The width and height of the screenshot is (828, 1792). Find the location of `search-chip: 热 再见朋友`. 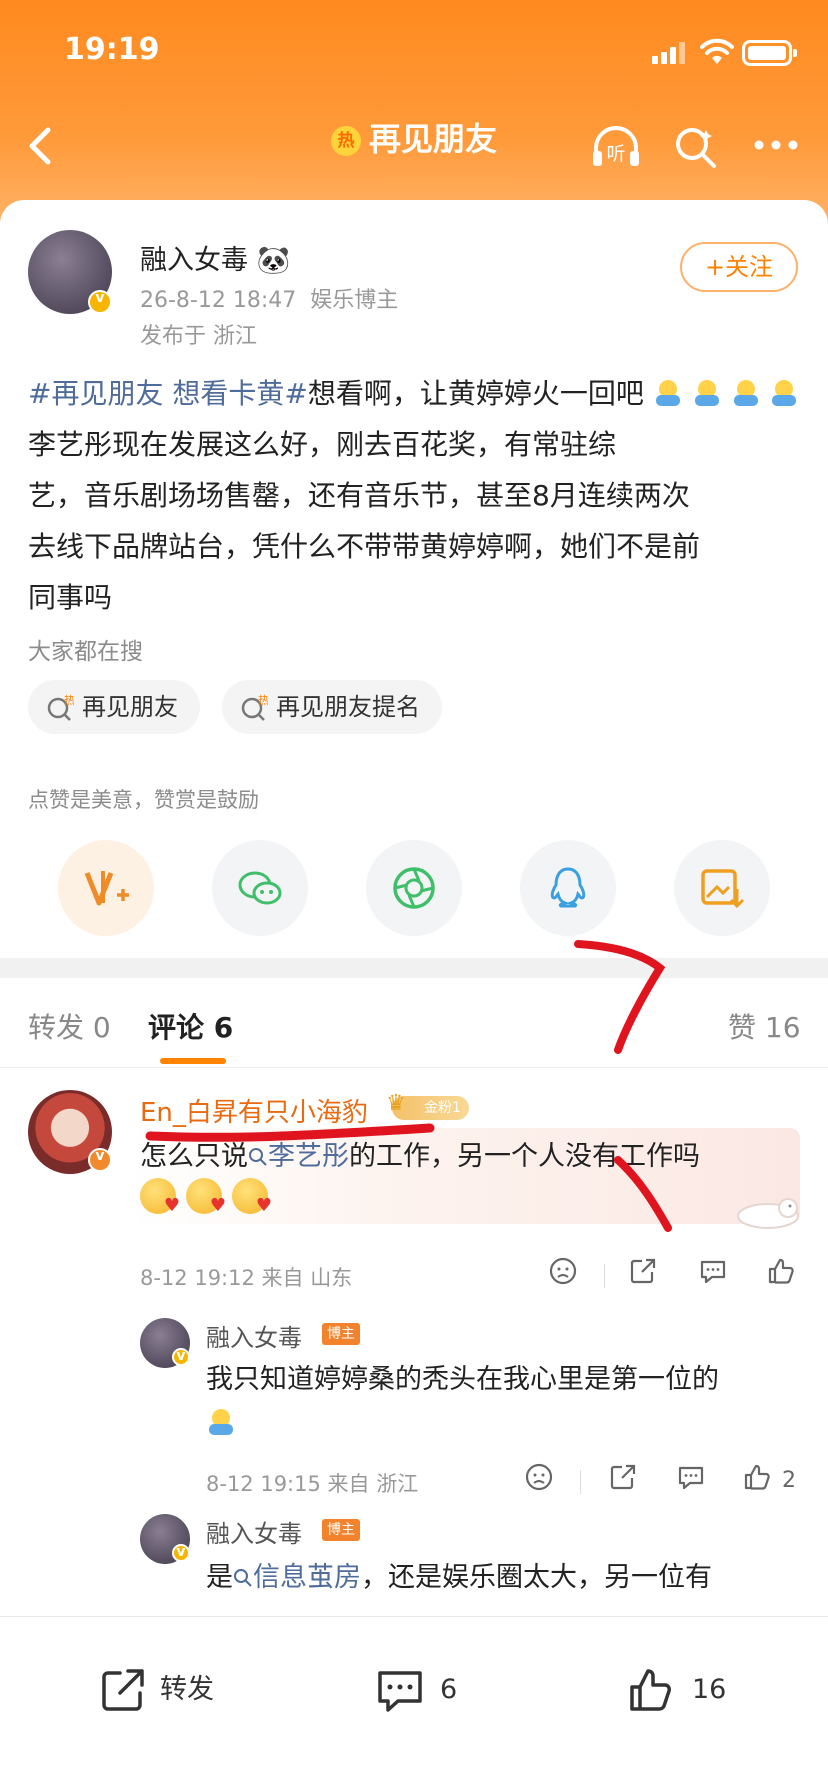

search-chip: 热 再见朋友 is located at coordinates (114, 707).